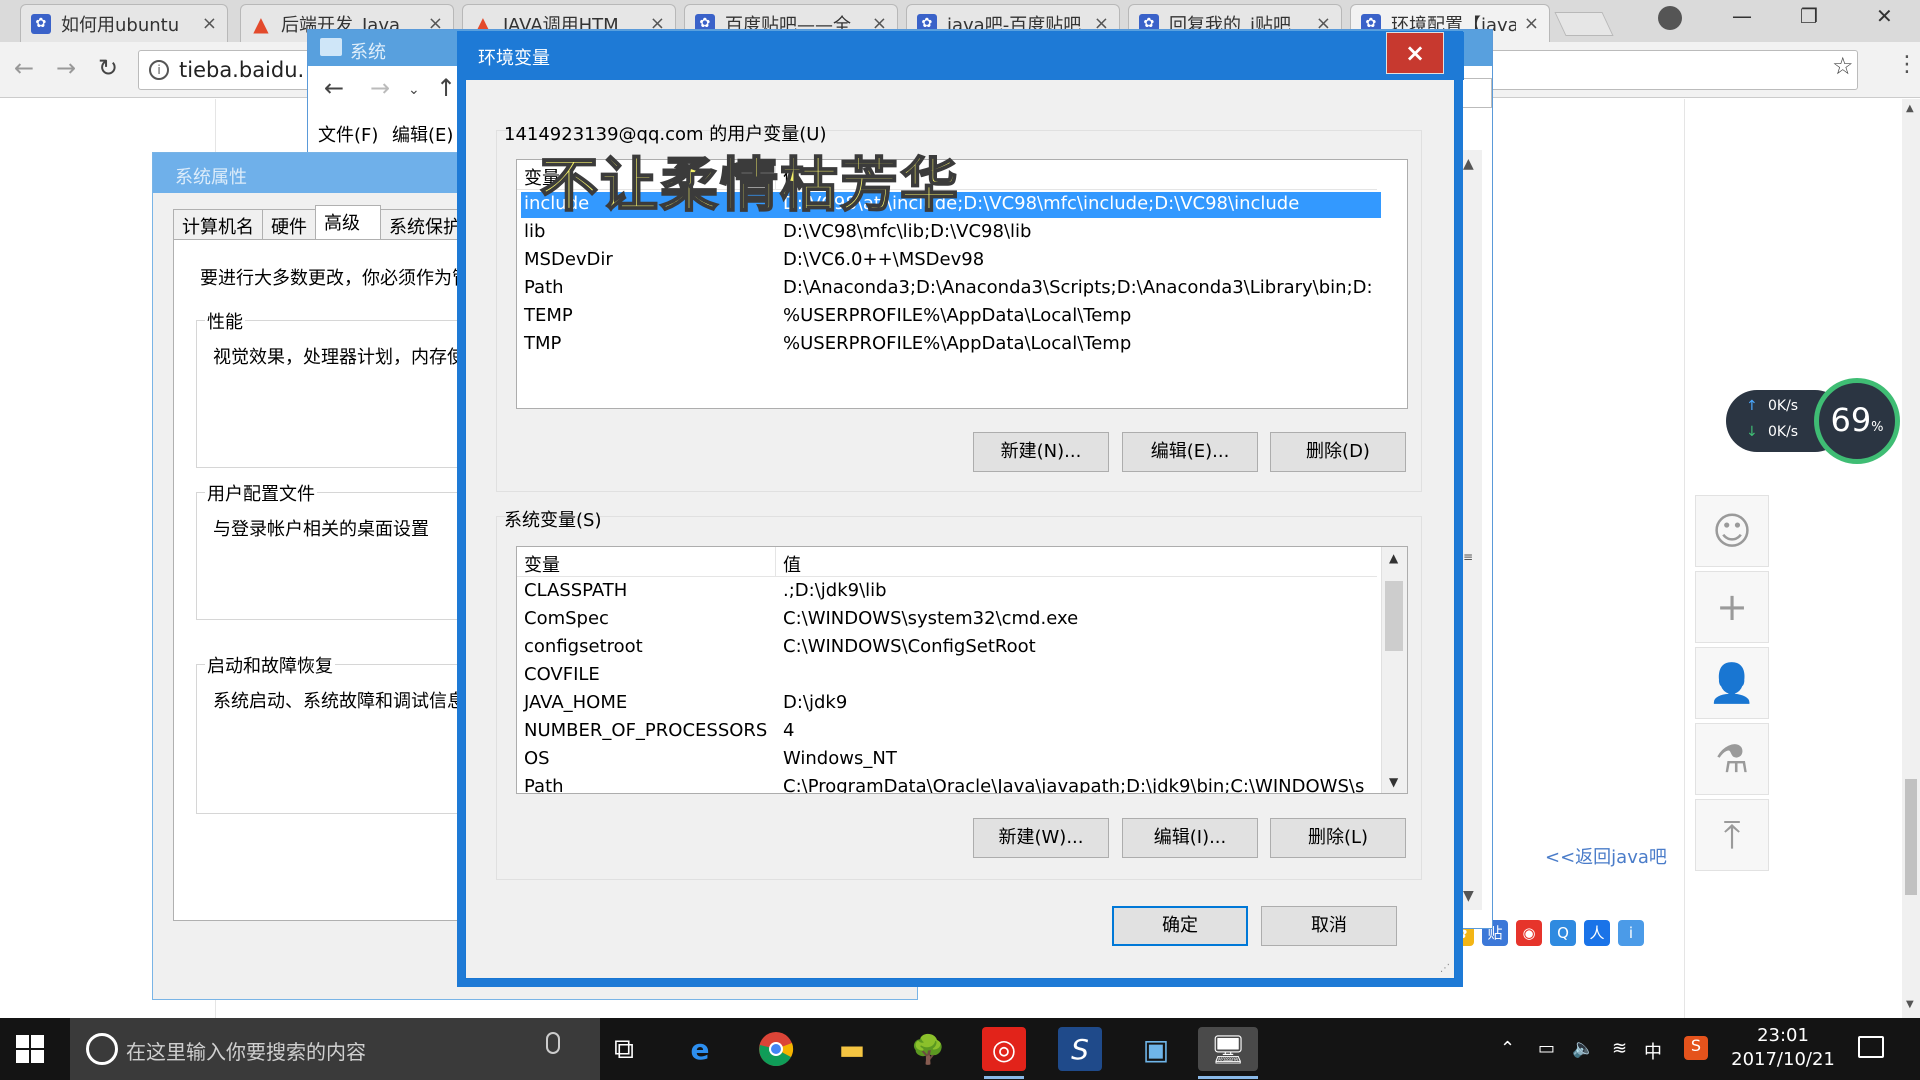  I want to click on env-titlebar: 环境变量 ×, so click(961, 56).